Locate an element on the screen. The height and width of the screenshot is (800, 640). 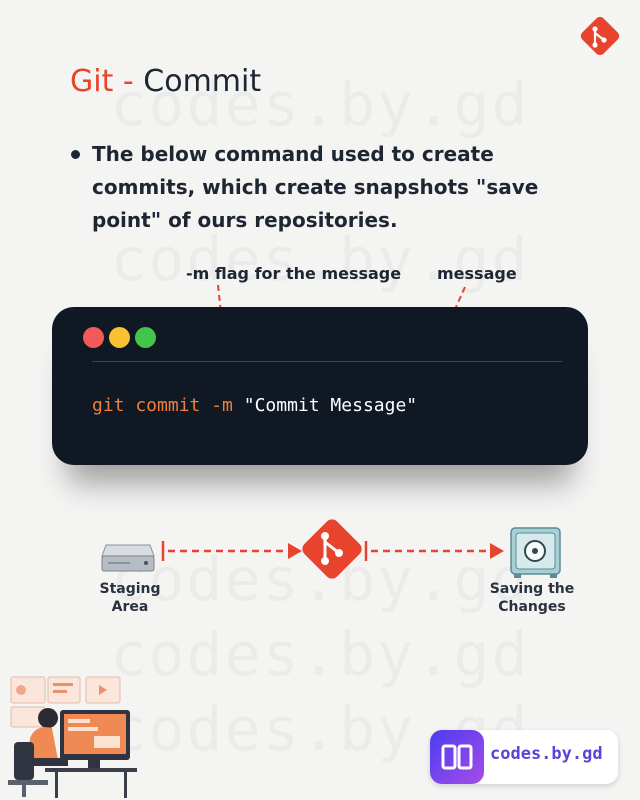
flow-arrow-left is located at coordinates (295, 551).